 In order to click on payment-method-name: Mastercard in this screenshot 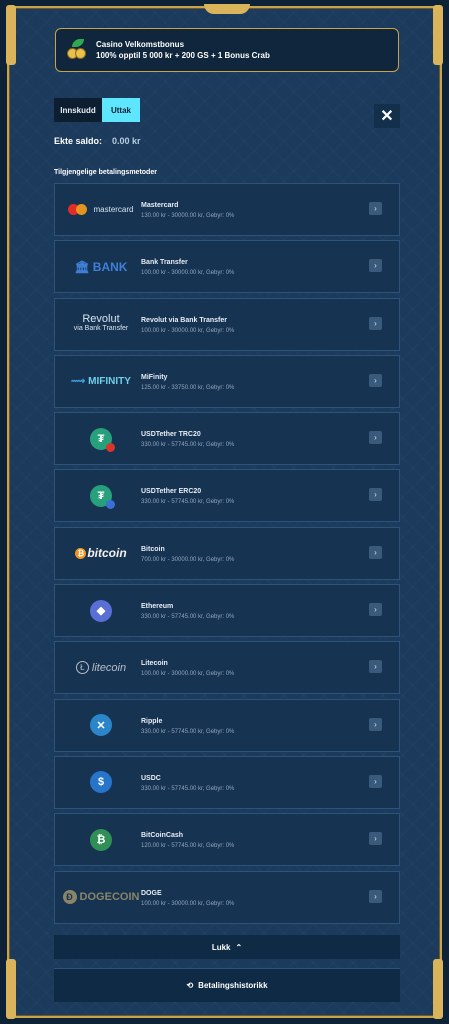, I will do `click(160, 205)`.